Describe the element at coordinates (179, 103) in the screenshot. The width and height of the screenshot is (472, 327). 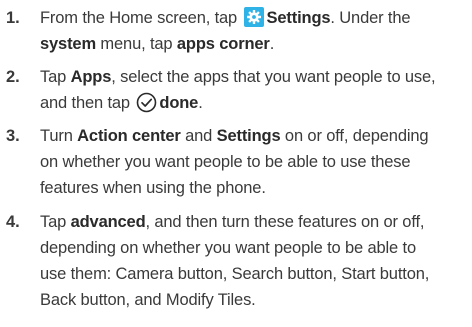
I see `done-label: done` at that location.